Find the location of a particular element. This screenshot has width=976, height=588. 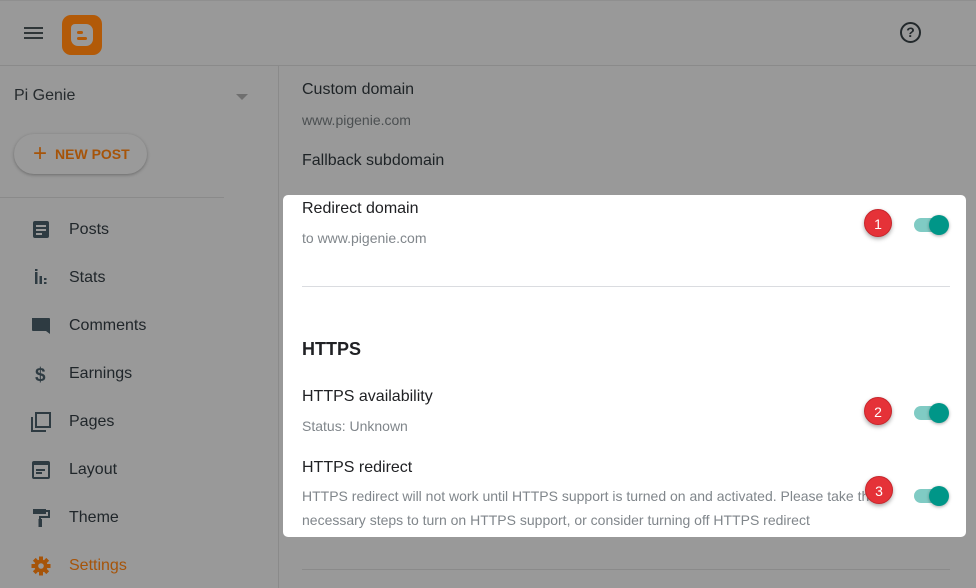

new-post-button: + NEW POST is located at coordinates (80, 154).